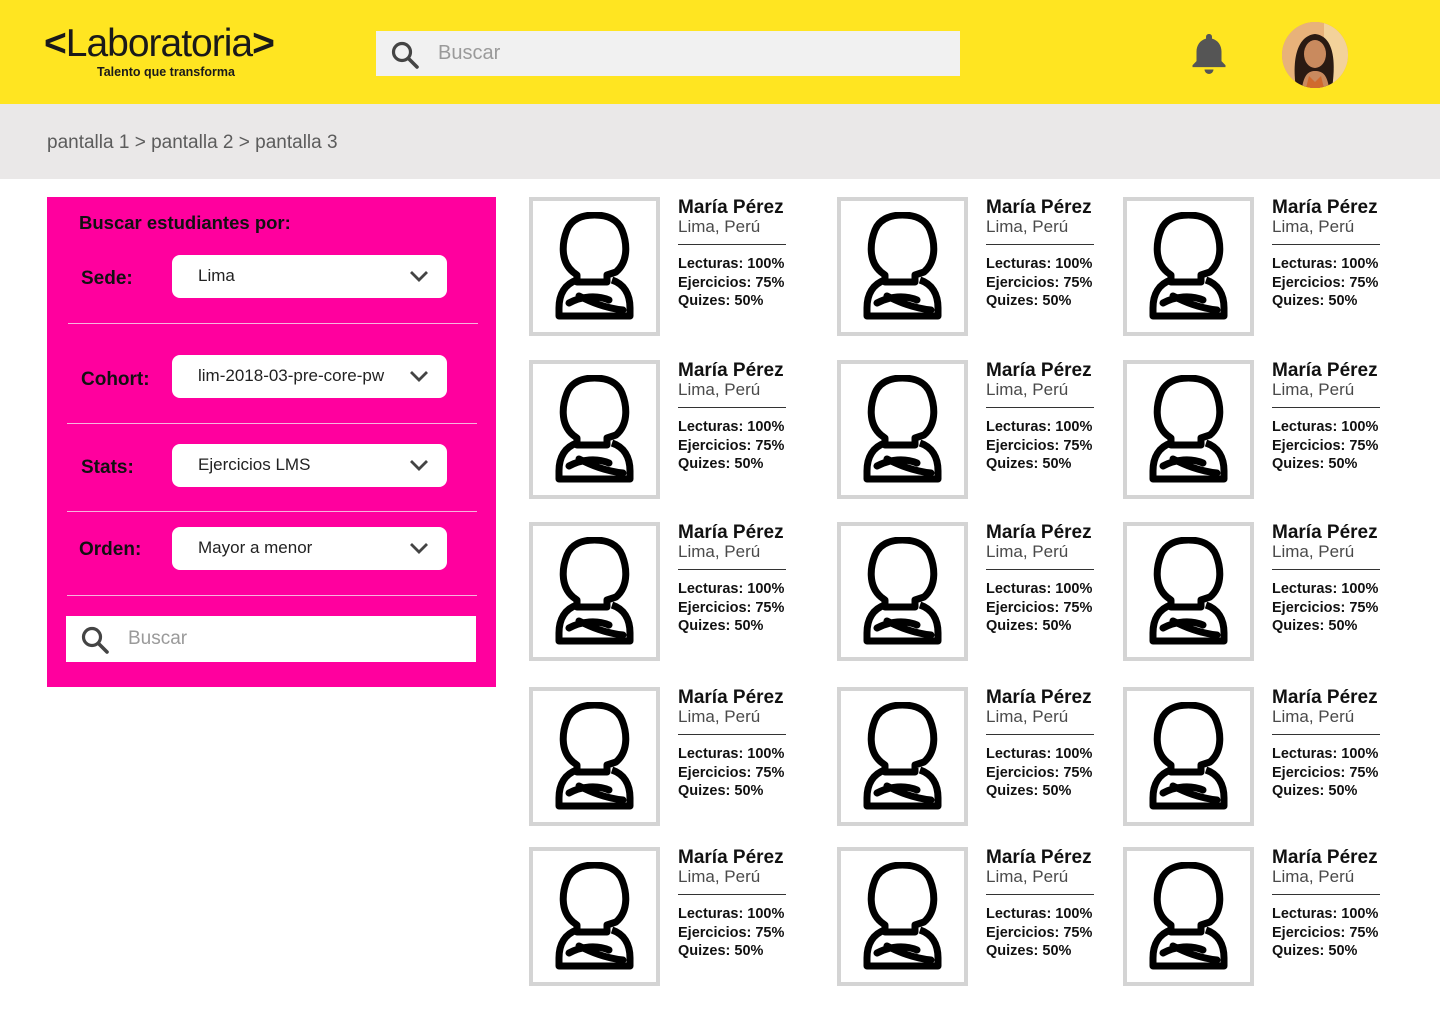 This screenshot has width=1440, height=1024. What do you see at coordinates (88, 142) in the screenshot?
I see `breadcrumb-item-1: pantalla 1` at bounding box center [88, 142].